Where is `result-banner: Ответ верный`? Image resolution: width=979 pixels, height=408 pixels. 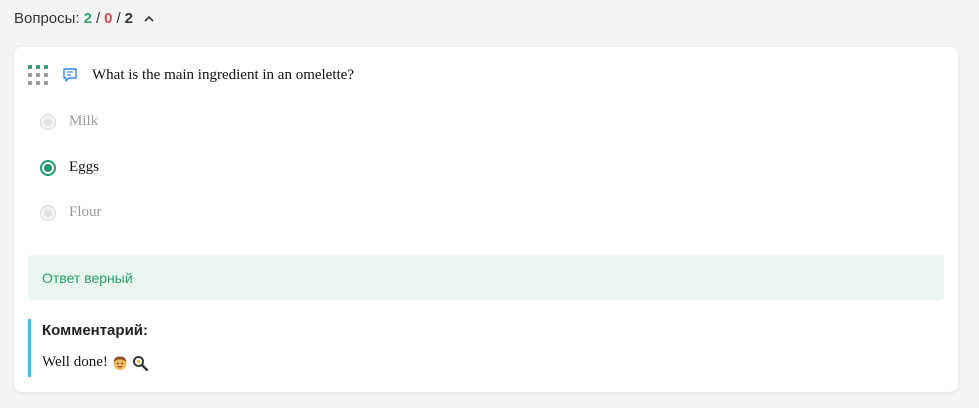
result-banner: Ответ верный is located at coordinates (486, 277).